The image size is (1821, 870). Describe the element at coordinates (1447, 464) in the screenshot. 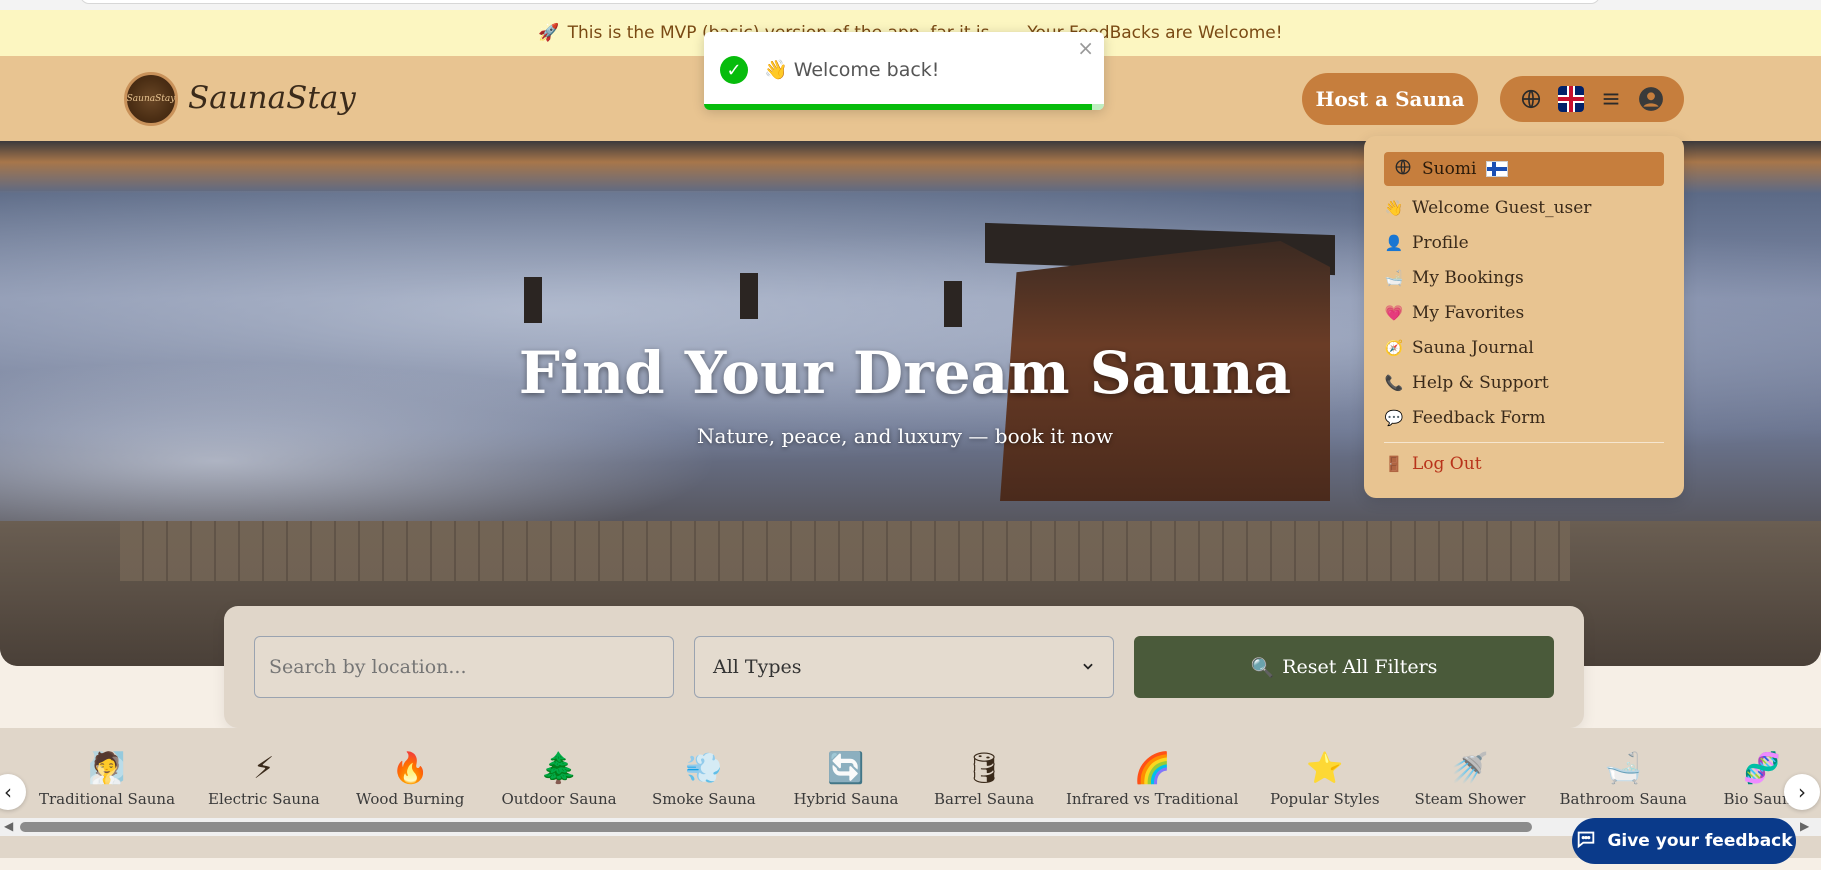

I see `logout-label: Log Out` at that location.